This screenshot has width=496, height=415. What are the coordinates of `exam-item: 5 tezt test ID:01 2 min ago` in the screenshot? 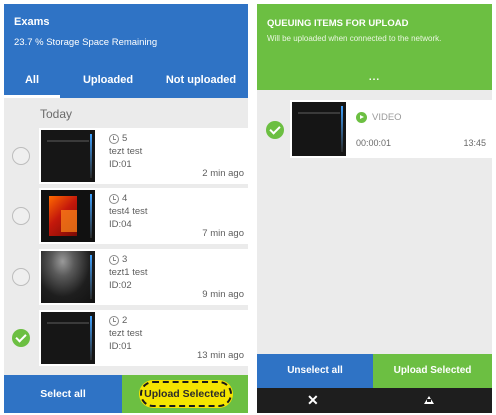 It's located at (143, 156).